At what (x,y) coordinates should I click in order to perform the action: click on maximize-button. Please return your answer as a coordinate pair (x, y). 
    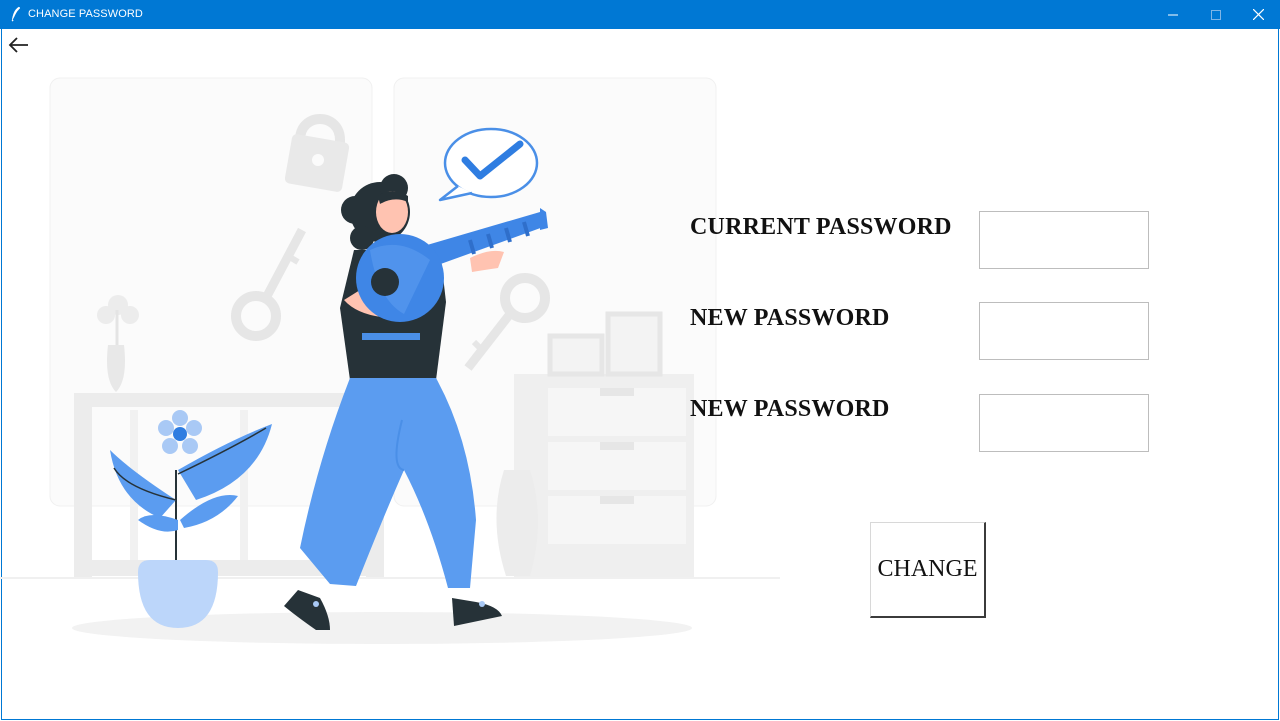
    Looking at the image, I should click on (1215, 14).